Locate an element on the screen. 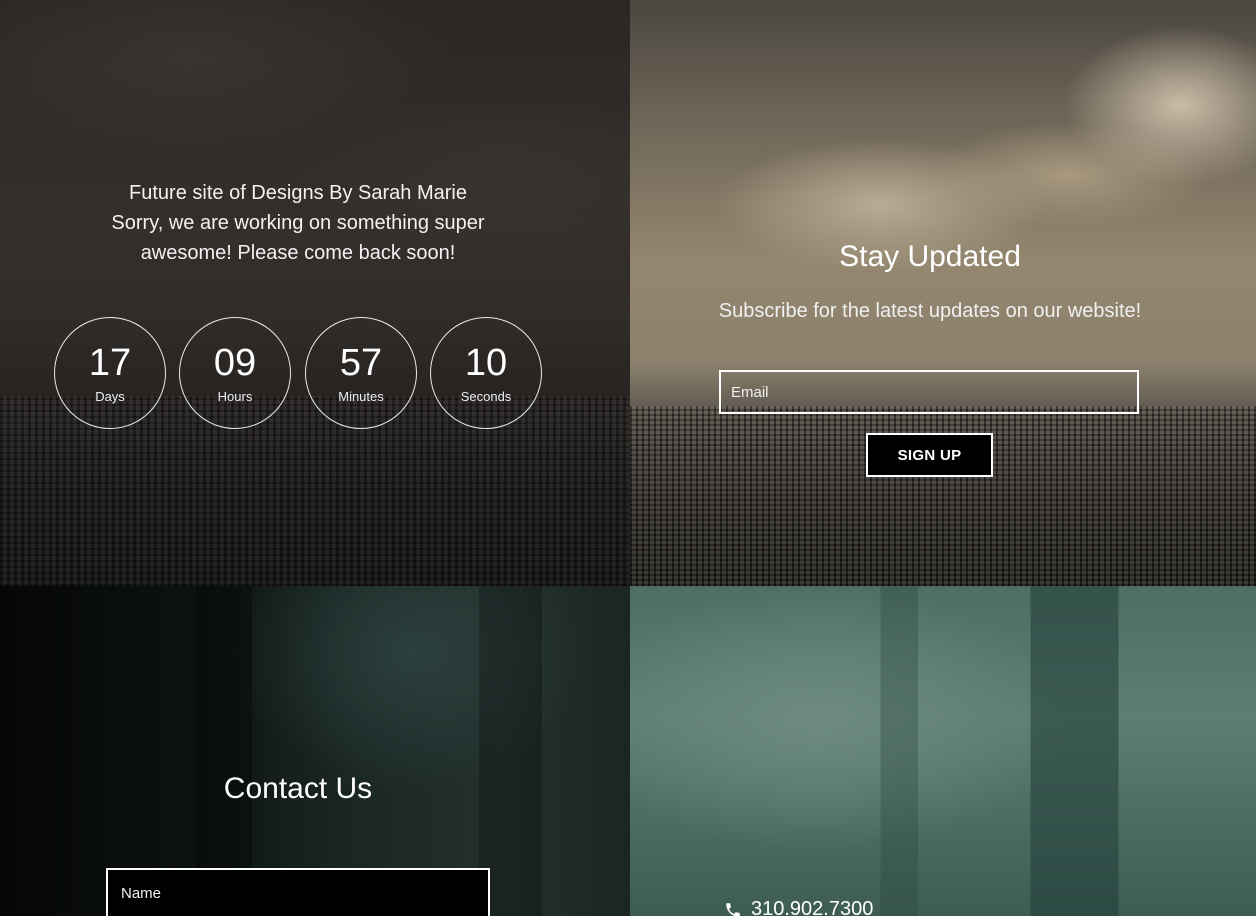 The width and height of the screenshot is (1256, 916). intro-line-2: Sorry, we are working on something super is located at coordinates (298, 223).